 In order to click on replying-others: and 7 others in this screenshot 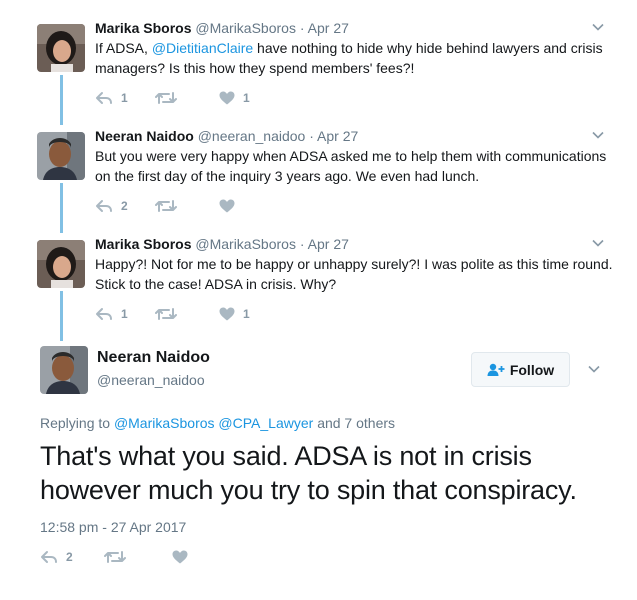, I will do `click(356, 423)`.